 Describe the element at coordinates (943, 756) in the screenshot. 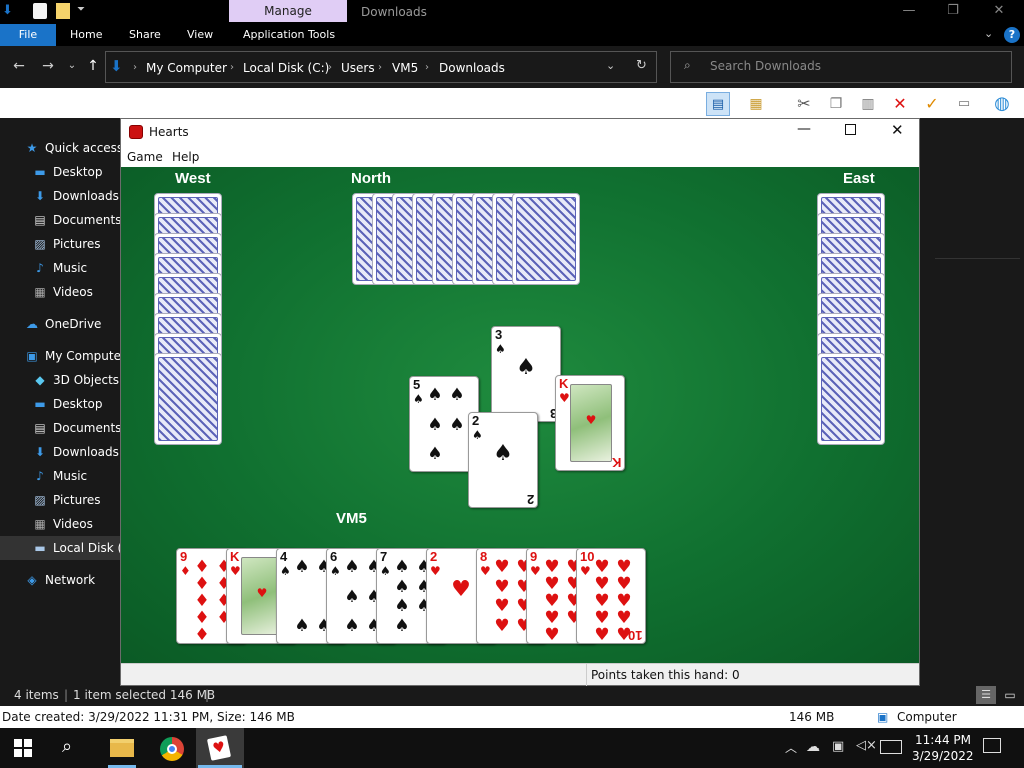

I see `clock-date: 3/29/2022` at that location.